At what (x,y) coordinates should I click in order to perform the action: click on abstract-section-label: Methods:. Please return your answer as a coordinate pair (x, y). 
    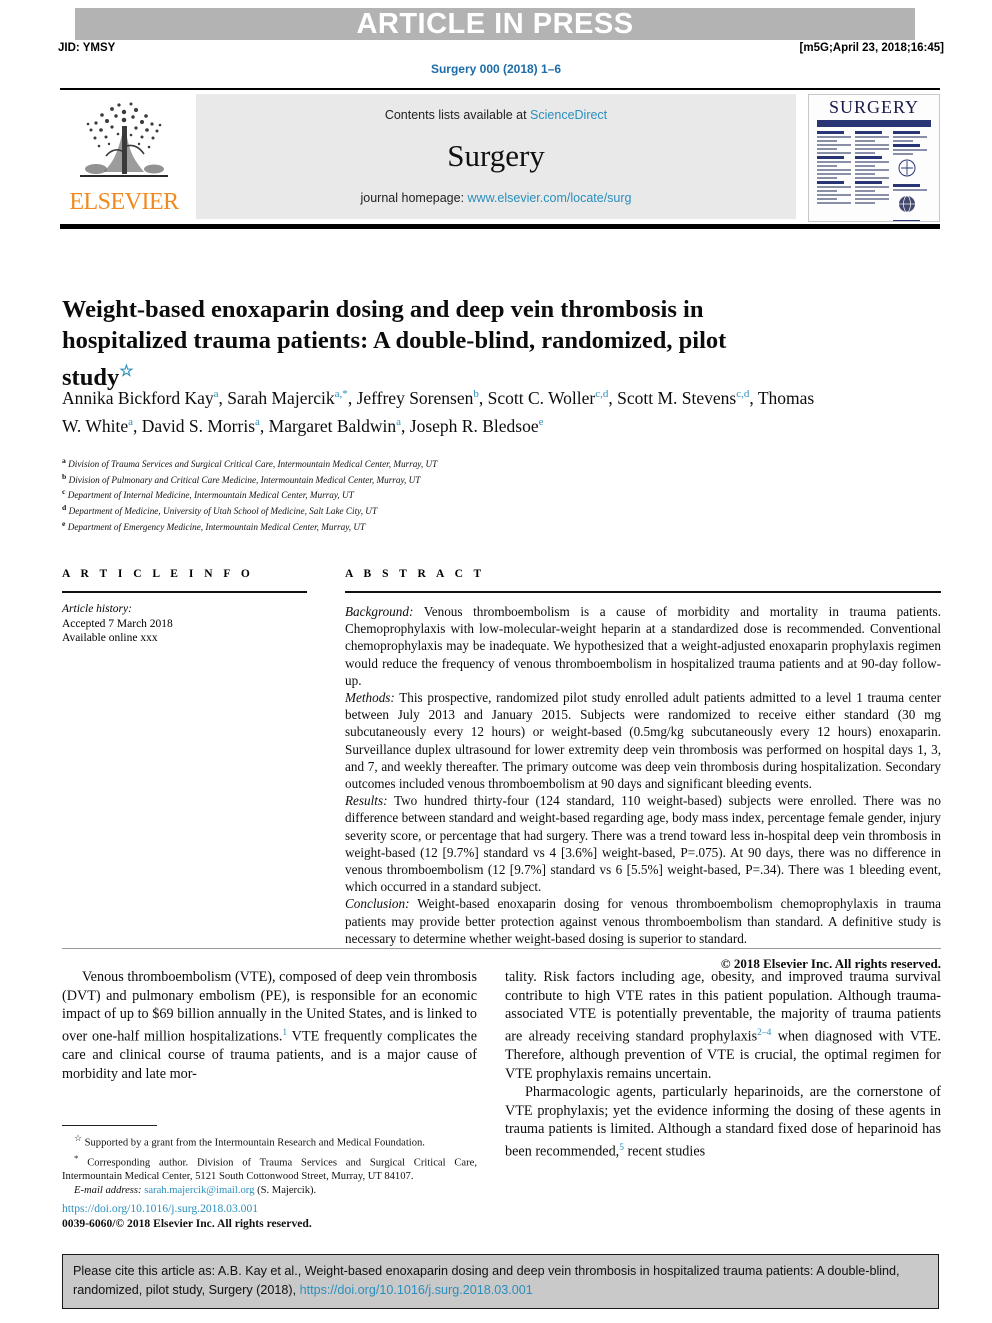
    Looking at the image, I should click on (370, 698).